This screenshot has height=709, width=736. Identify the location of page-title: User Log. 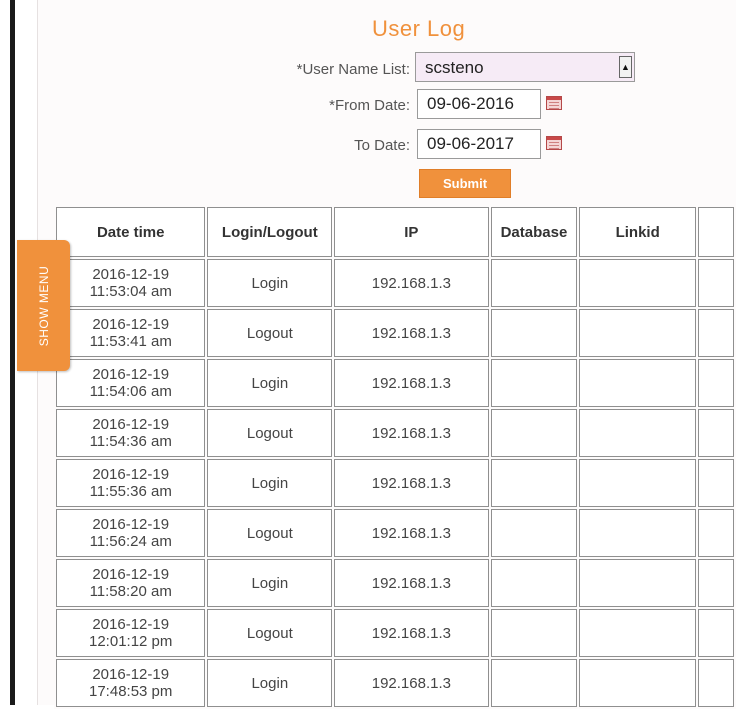
(419, 28).